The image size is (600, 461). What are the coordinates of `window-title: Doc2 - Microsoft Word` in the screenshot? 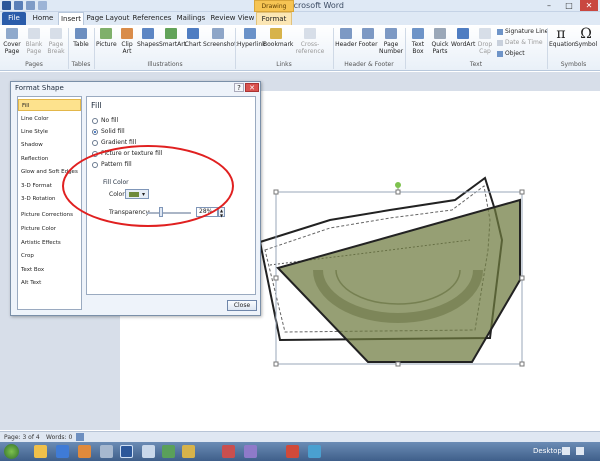 It's located at (300, 5).